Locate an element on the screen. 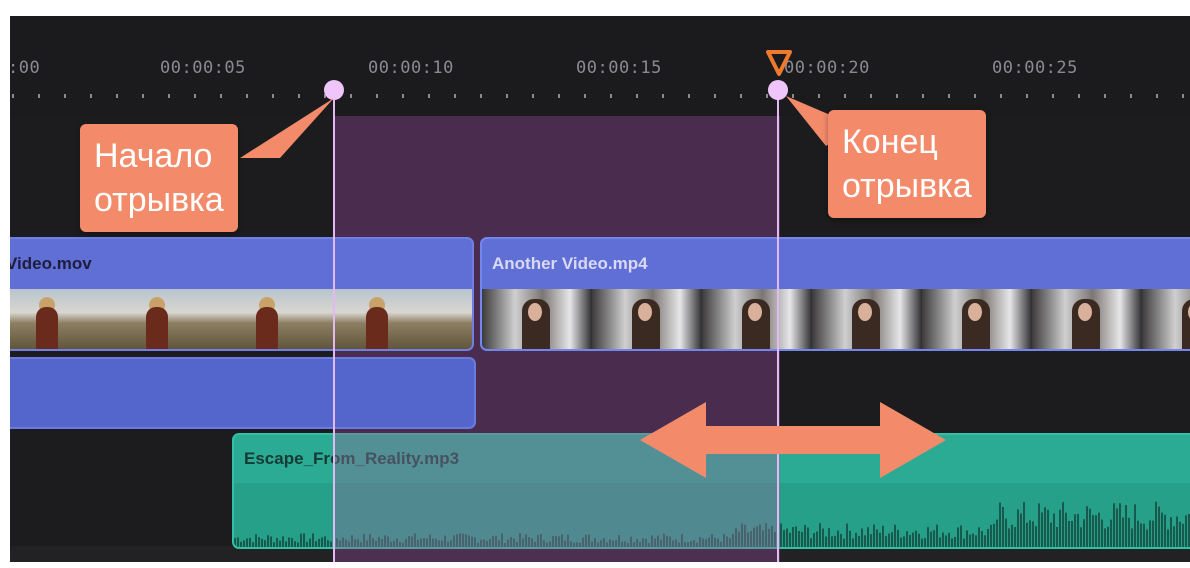 The height and width of the screenshot is (568, 1190). end-marker-handle is located at coordinates (778, 90).